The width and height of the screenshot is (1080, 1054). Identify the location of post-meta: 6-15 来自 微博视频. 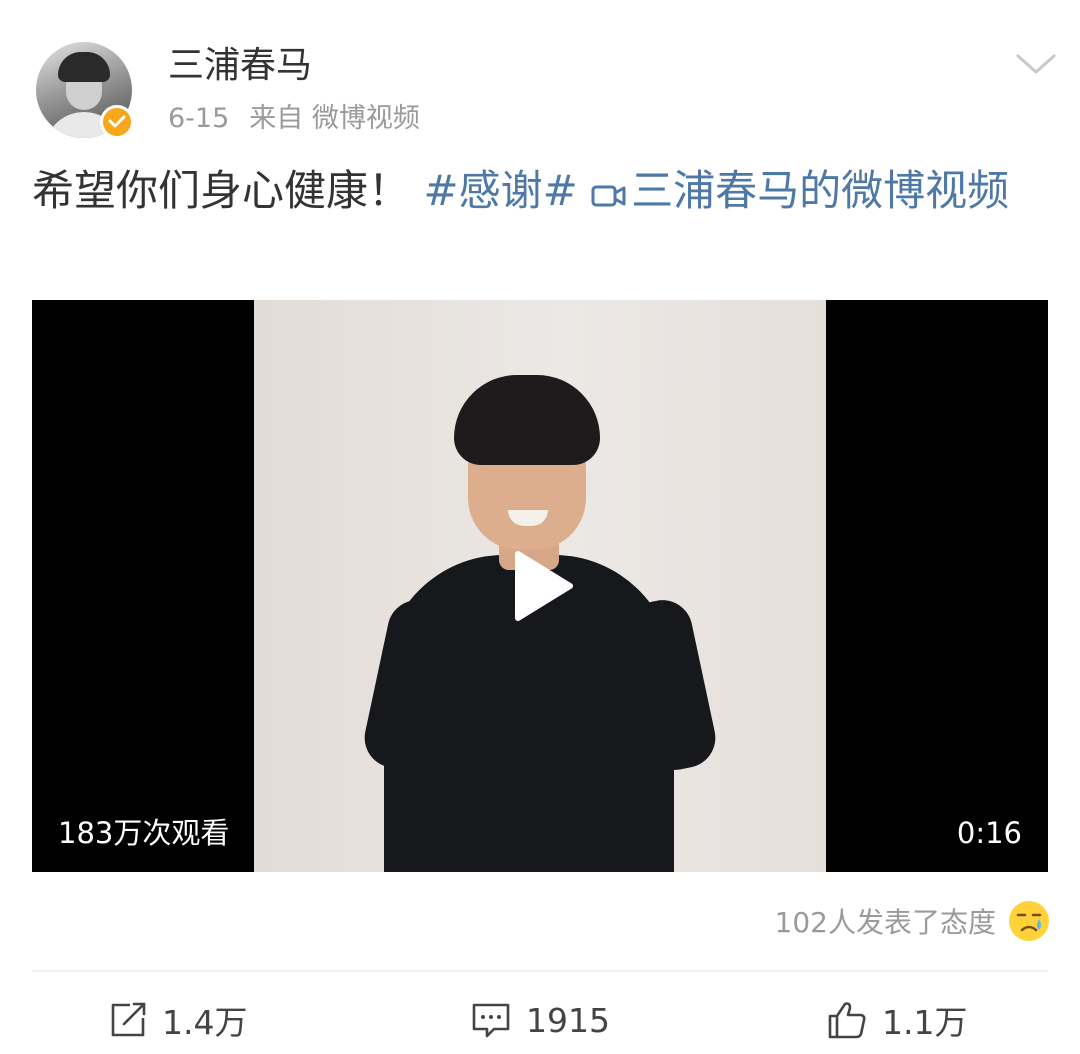
(294, 119).